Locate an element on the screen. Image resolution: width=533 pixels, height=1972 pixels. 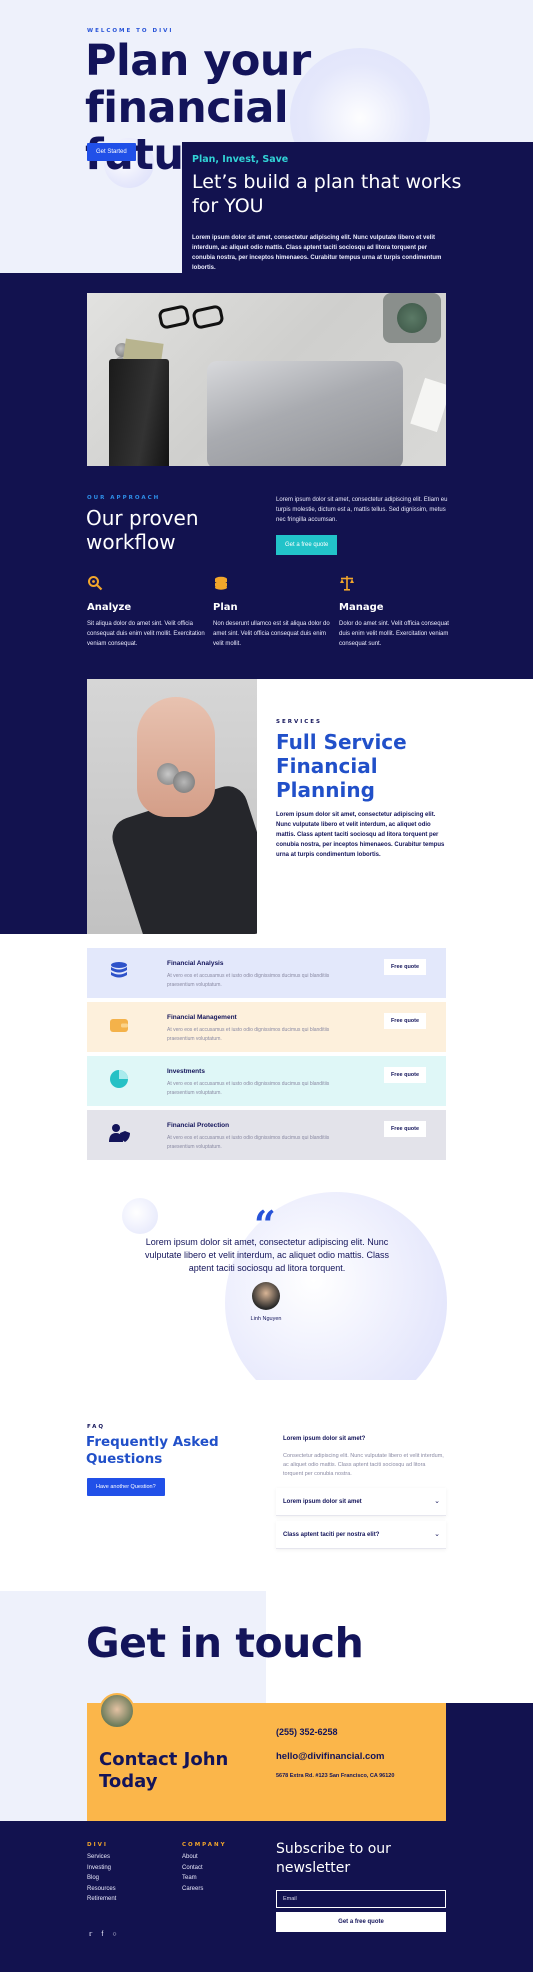
footer-link: Team is located at coordinates (204, 1878).